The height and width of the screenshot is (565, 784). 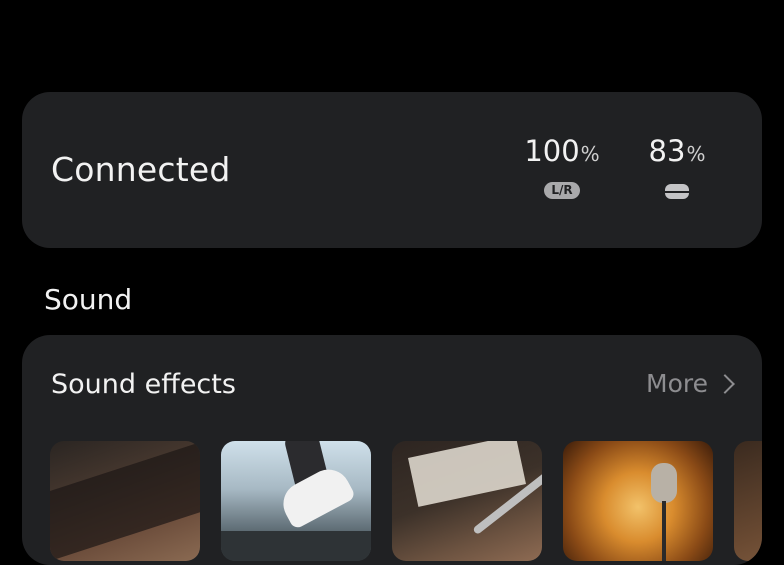 I want to click on connection-status-label: Connected, so click(x=141, y=169).